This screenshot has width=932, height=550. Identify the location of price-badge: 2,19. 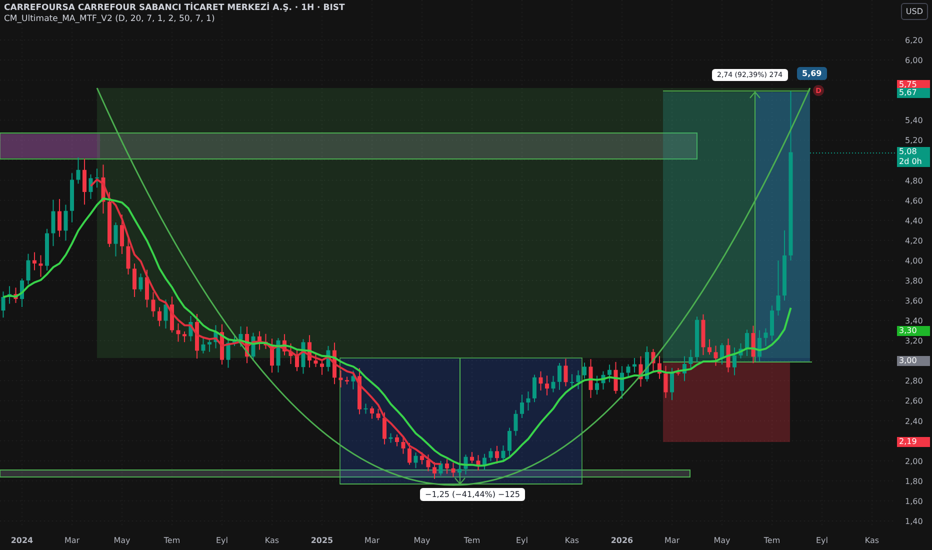
(913, 441).